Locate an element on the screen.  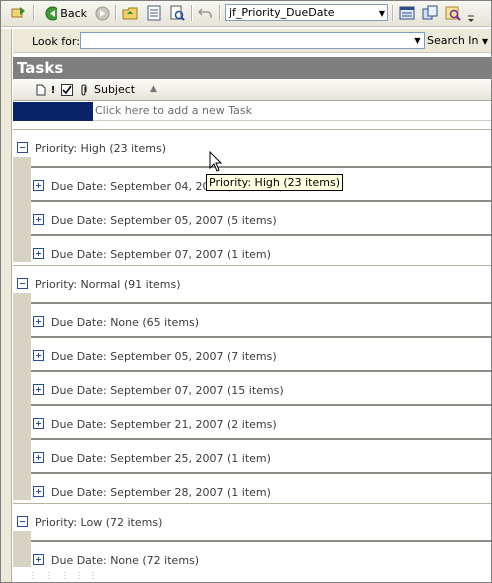
subgroup-label: Due Date: September 21, 2007 (2 items) is located at coordinates (164, 424).